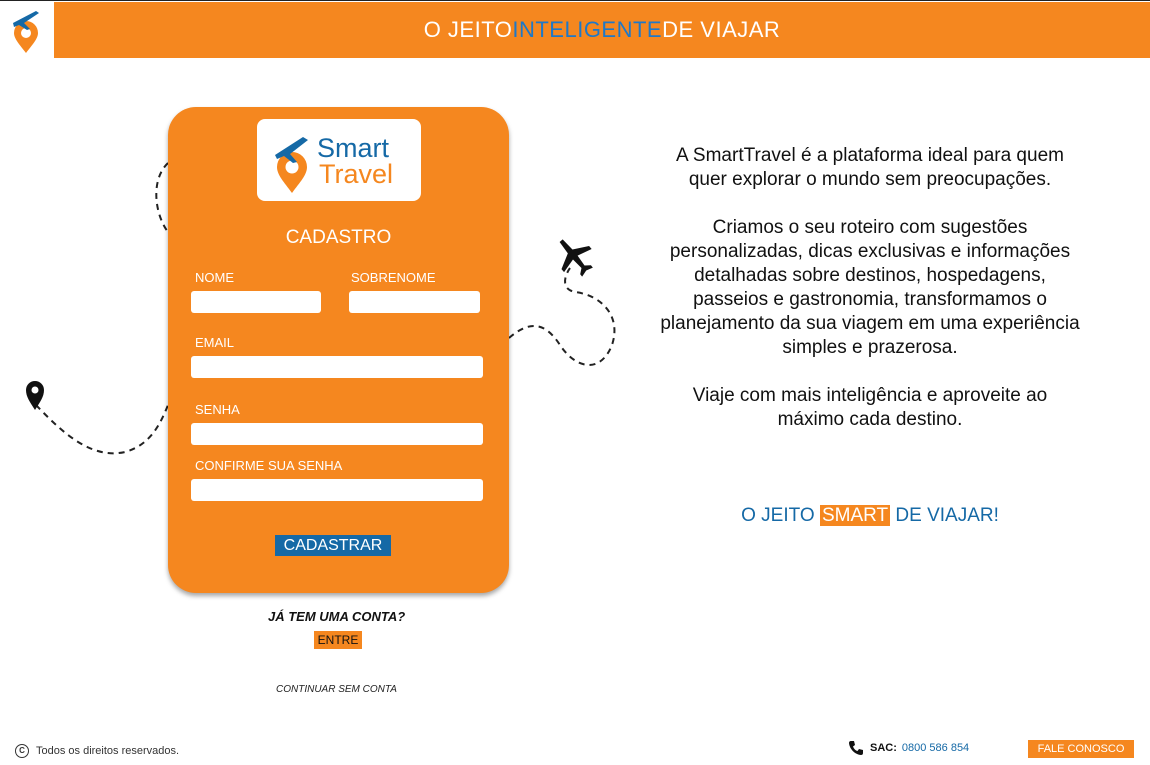 The image size is (1150, 765). I want to click on dashed-path-right, so click(562, 316).